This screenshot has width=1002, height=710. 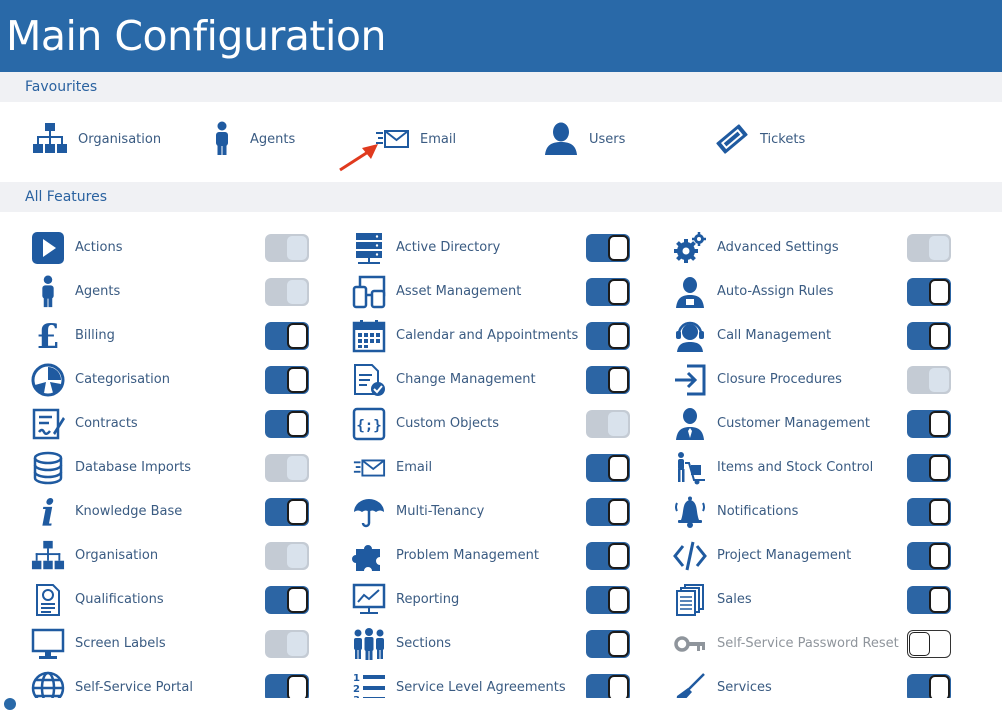 What do you see at coordinates (732, 139) in the screenshot?
I see `ticket-icon` at bounding box center [732, 139].